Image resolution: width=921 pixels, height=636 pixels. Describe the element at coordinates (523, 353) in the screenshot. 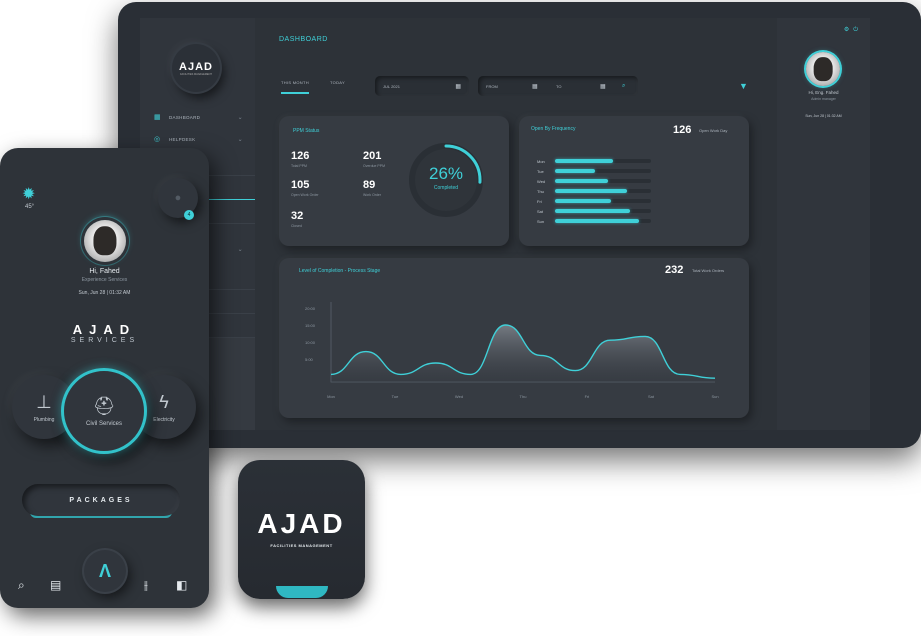

I see `area-fill` at that location.